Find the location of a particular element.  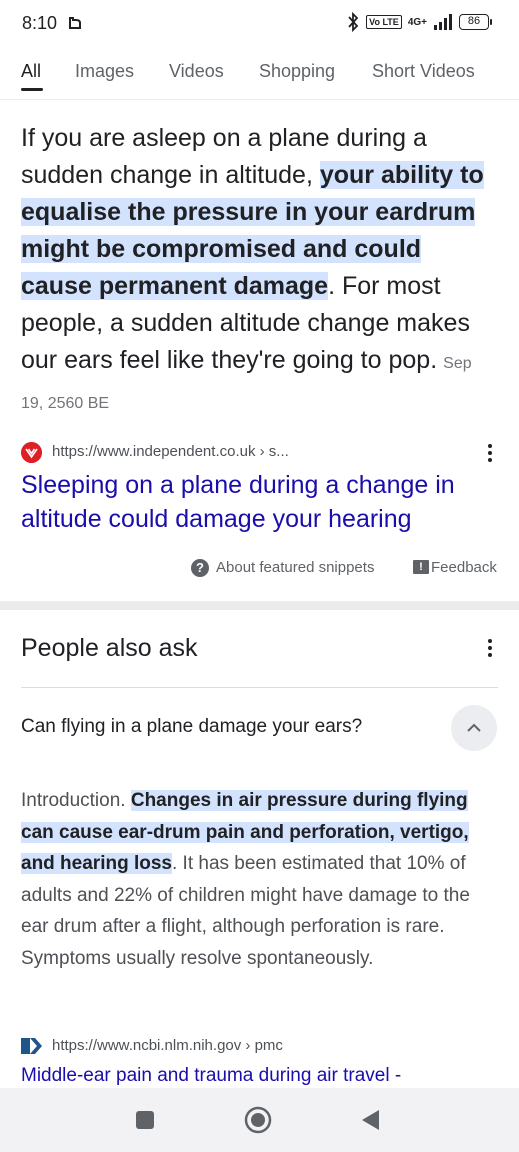

home-icon is located at coordinates (258, 1120).